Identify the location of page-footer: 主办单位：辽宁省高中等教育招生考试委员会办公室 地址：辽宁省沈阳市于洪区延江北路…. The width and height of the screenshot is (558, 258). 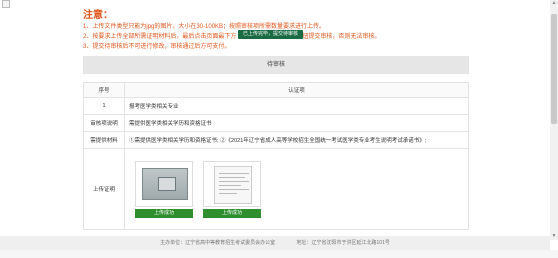
(275, 243).